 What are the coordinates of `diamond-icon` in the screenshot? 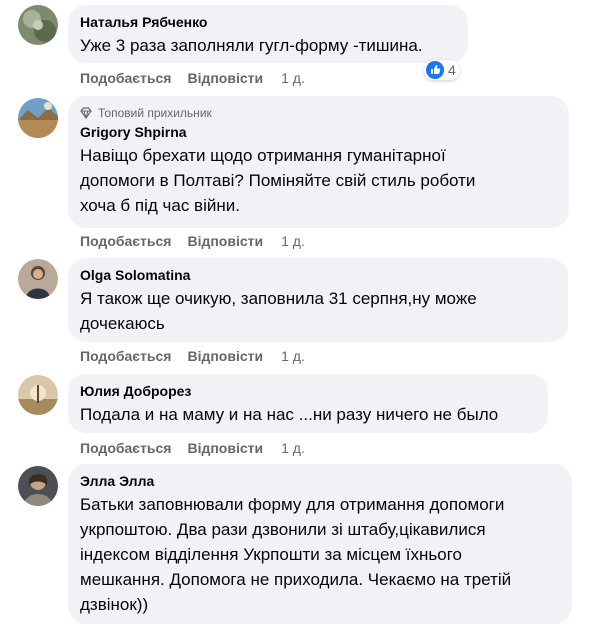 It's located at (86, 113).